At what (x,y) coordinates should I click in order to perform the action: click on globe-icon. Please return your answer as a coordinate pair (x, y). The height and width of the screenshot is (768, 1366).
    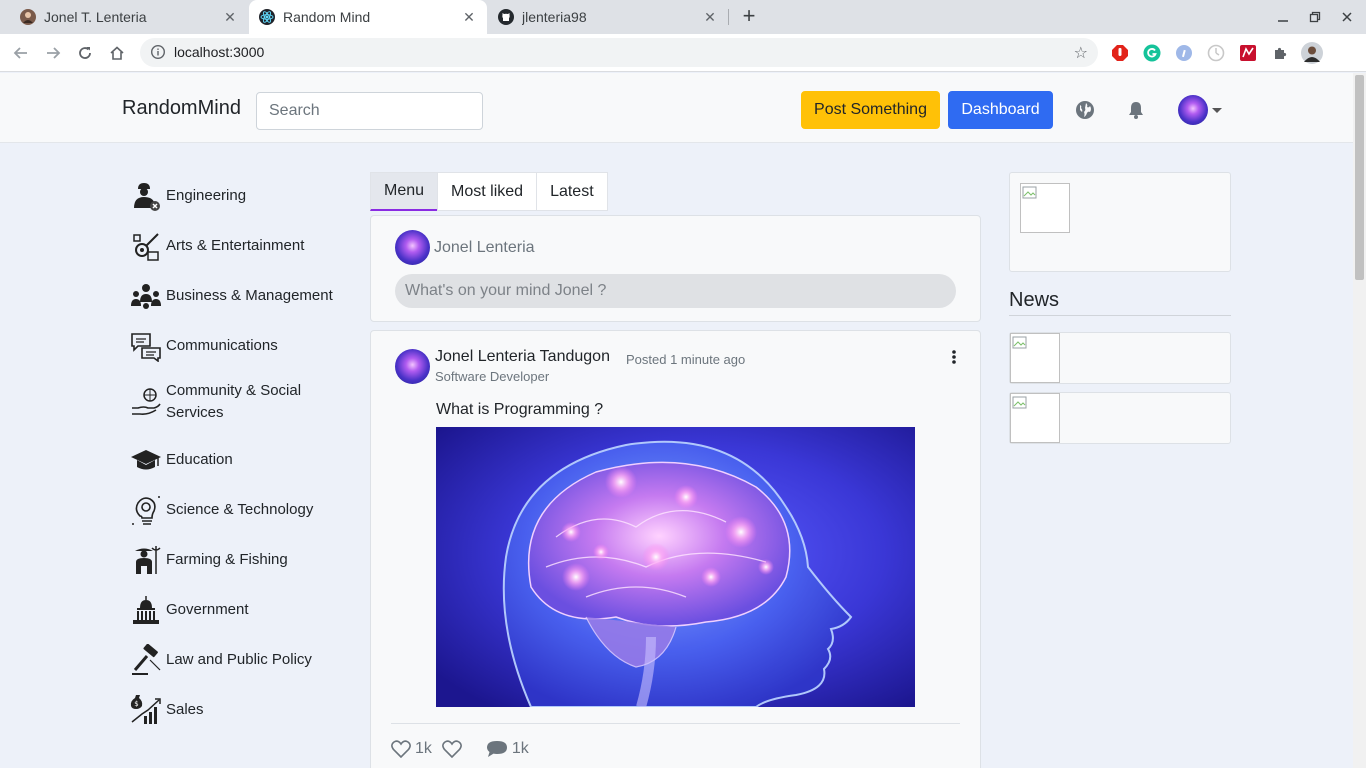
    Looking at the image, I should click on (1085, 110).